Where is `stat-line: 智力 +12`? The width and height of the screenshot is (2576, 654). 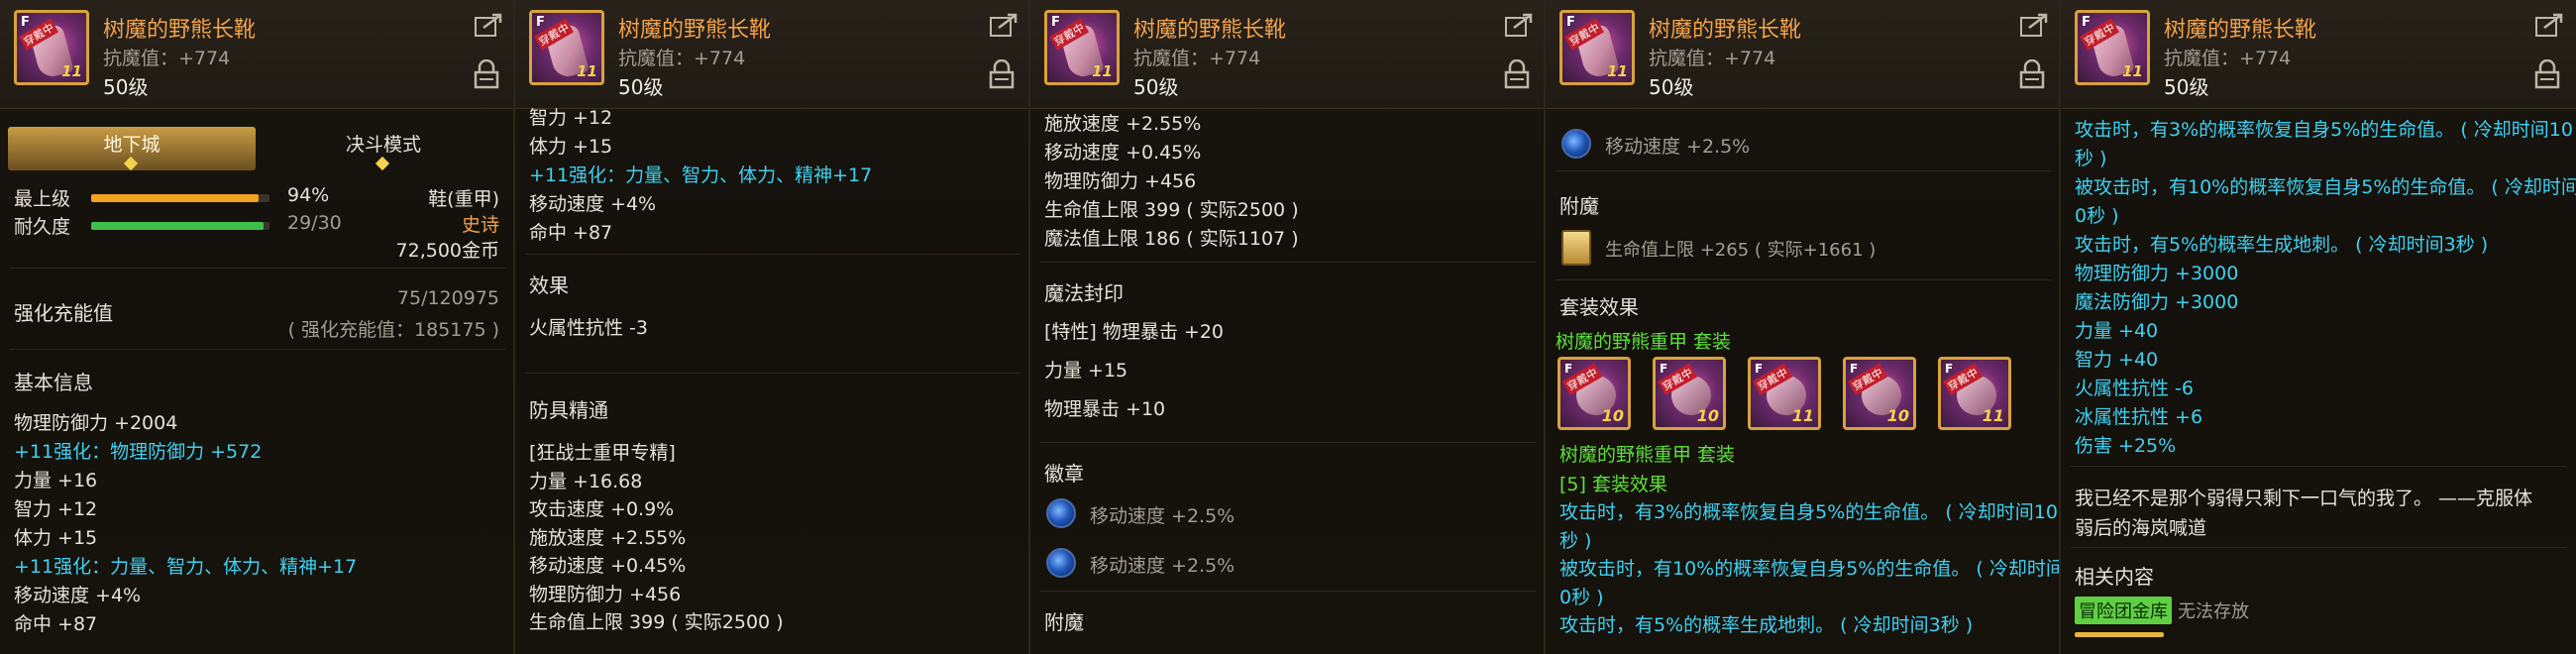
stat-line: 智力 +12 is located at coordinates (56, 509).